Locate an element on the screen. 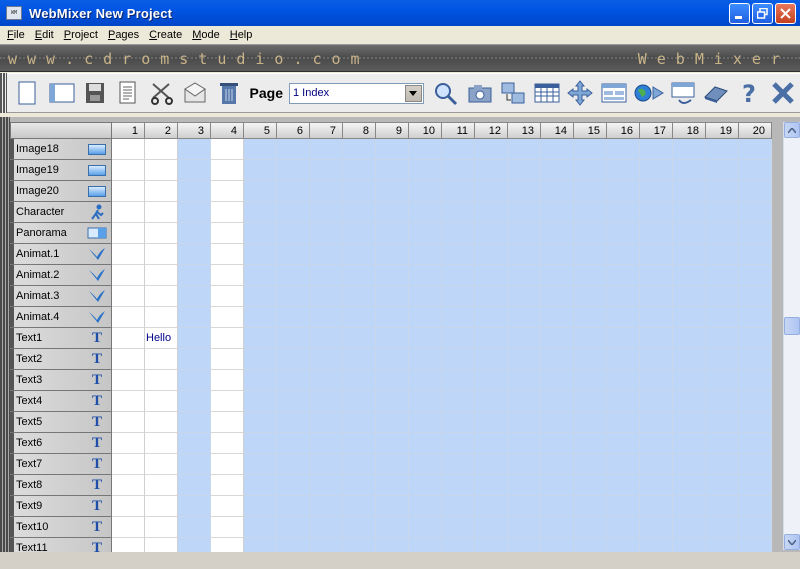 Image resolution: width=800 pixels, height=569 pixels. cut-button is located at coordinates (161, 93).